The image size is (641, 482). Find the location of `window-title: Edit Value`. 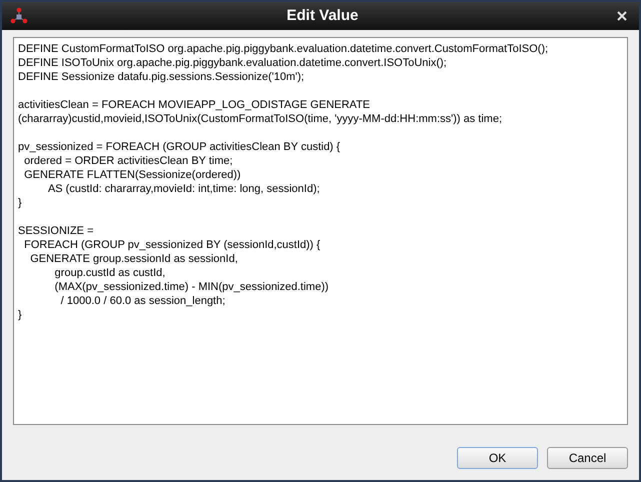

window-title: Edit Value is located at coordinates (322, 16).